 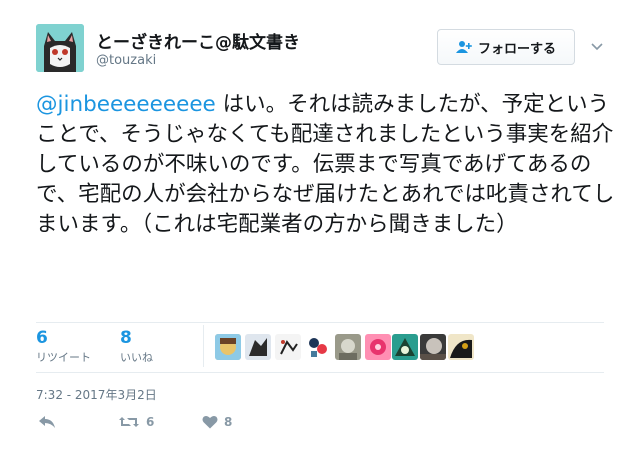 I want to click on reply-button, so click(x=47, y=422).